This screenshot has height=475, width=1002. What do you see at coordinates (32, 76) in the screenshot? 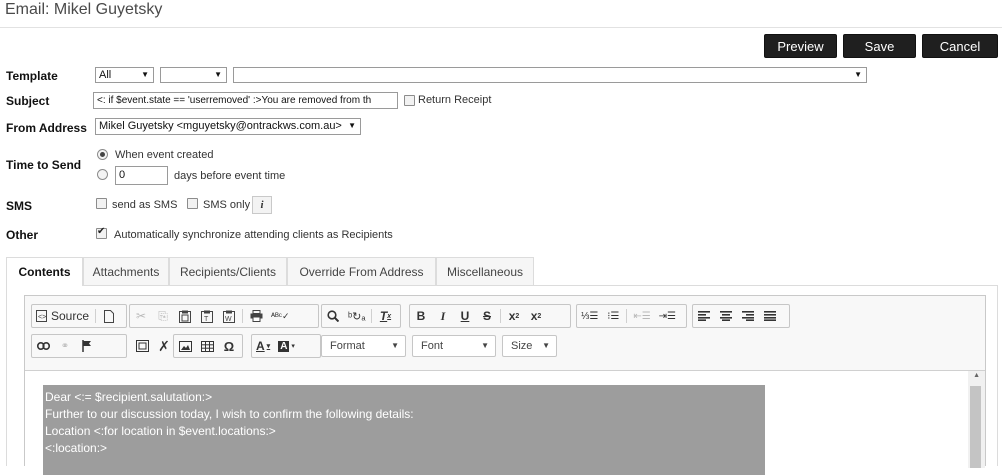
I see `template-label: Template` at bounding box center [32, 76].